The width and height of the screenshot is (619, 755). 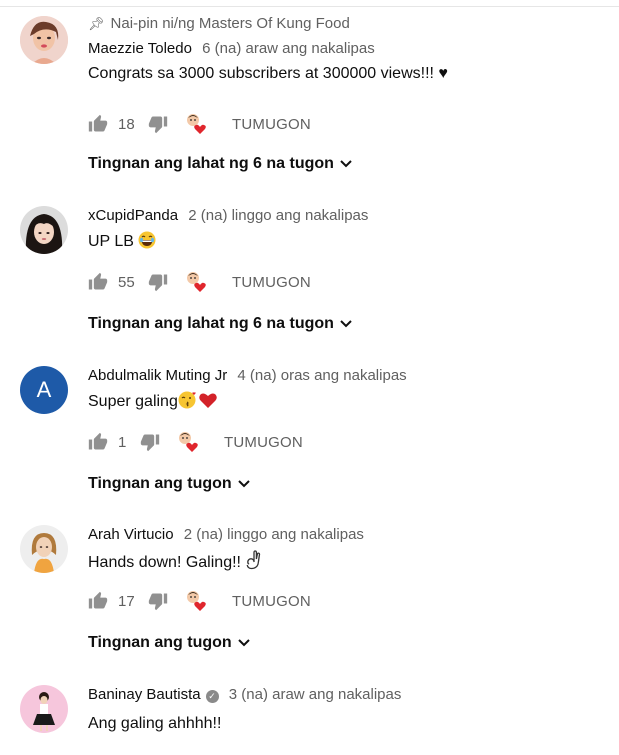 I want to click on verified-check-icon: ✓, so click(x=212, y=696).